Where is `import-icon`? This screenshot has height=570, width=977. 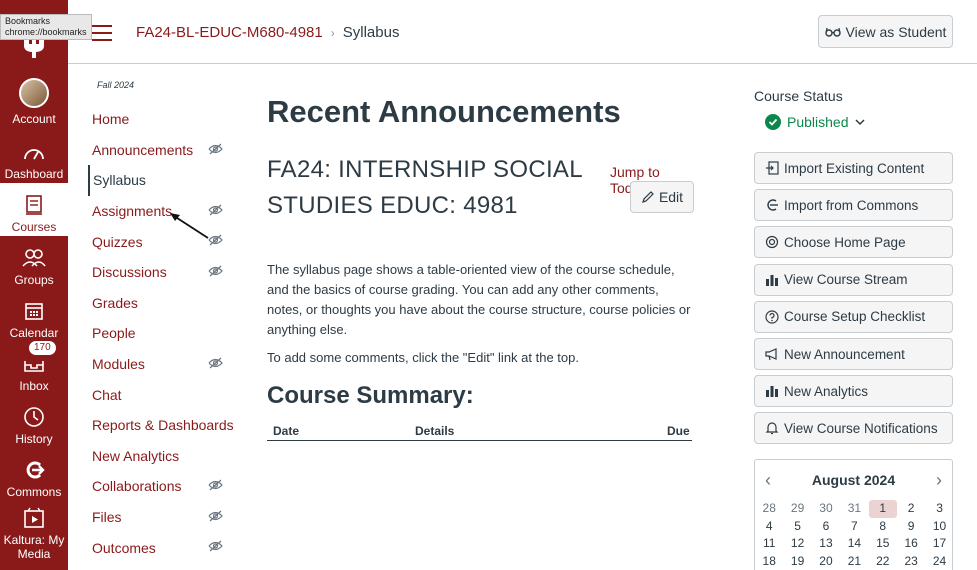
import-icon is located at coordinates (772, 168).